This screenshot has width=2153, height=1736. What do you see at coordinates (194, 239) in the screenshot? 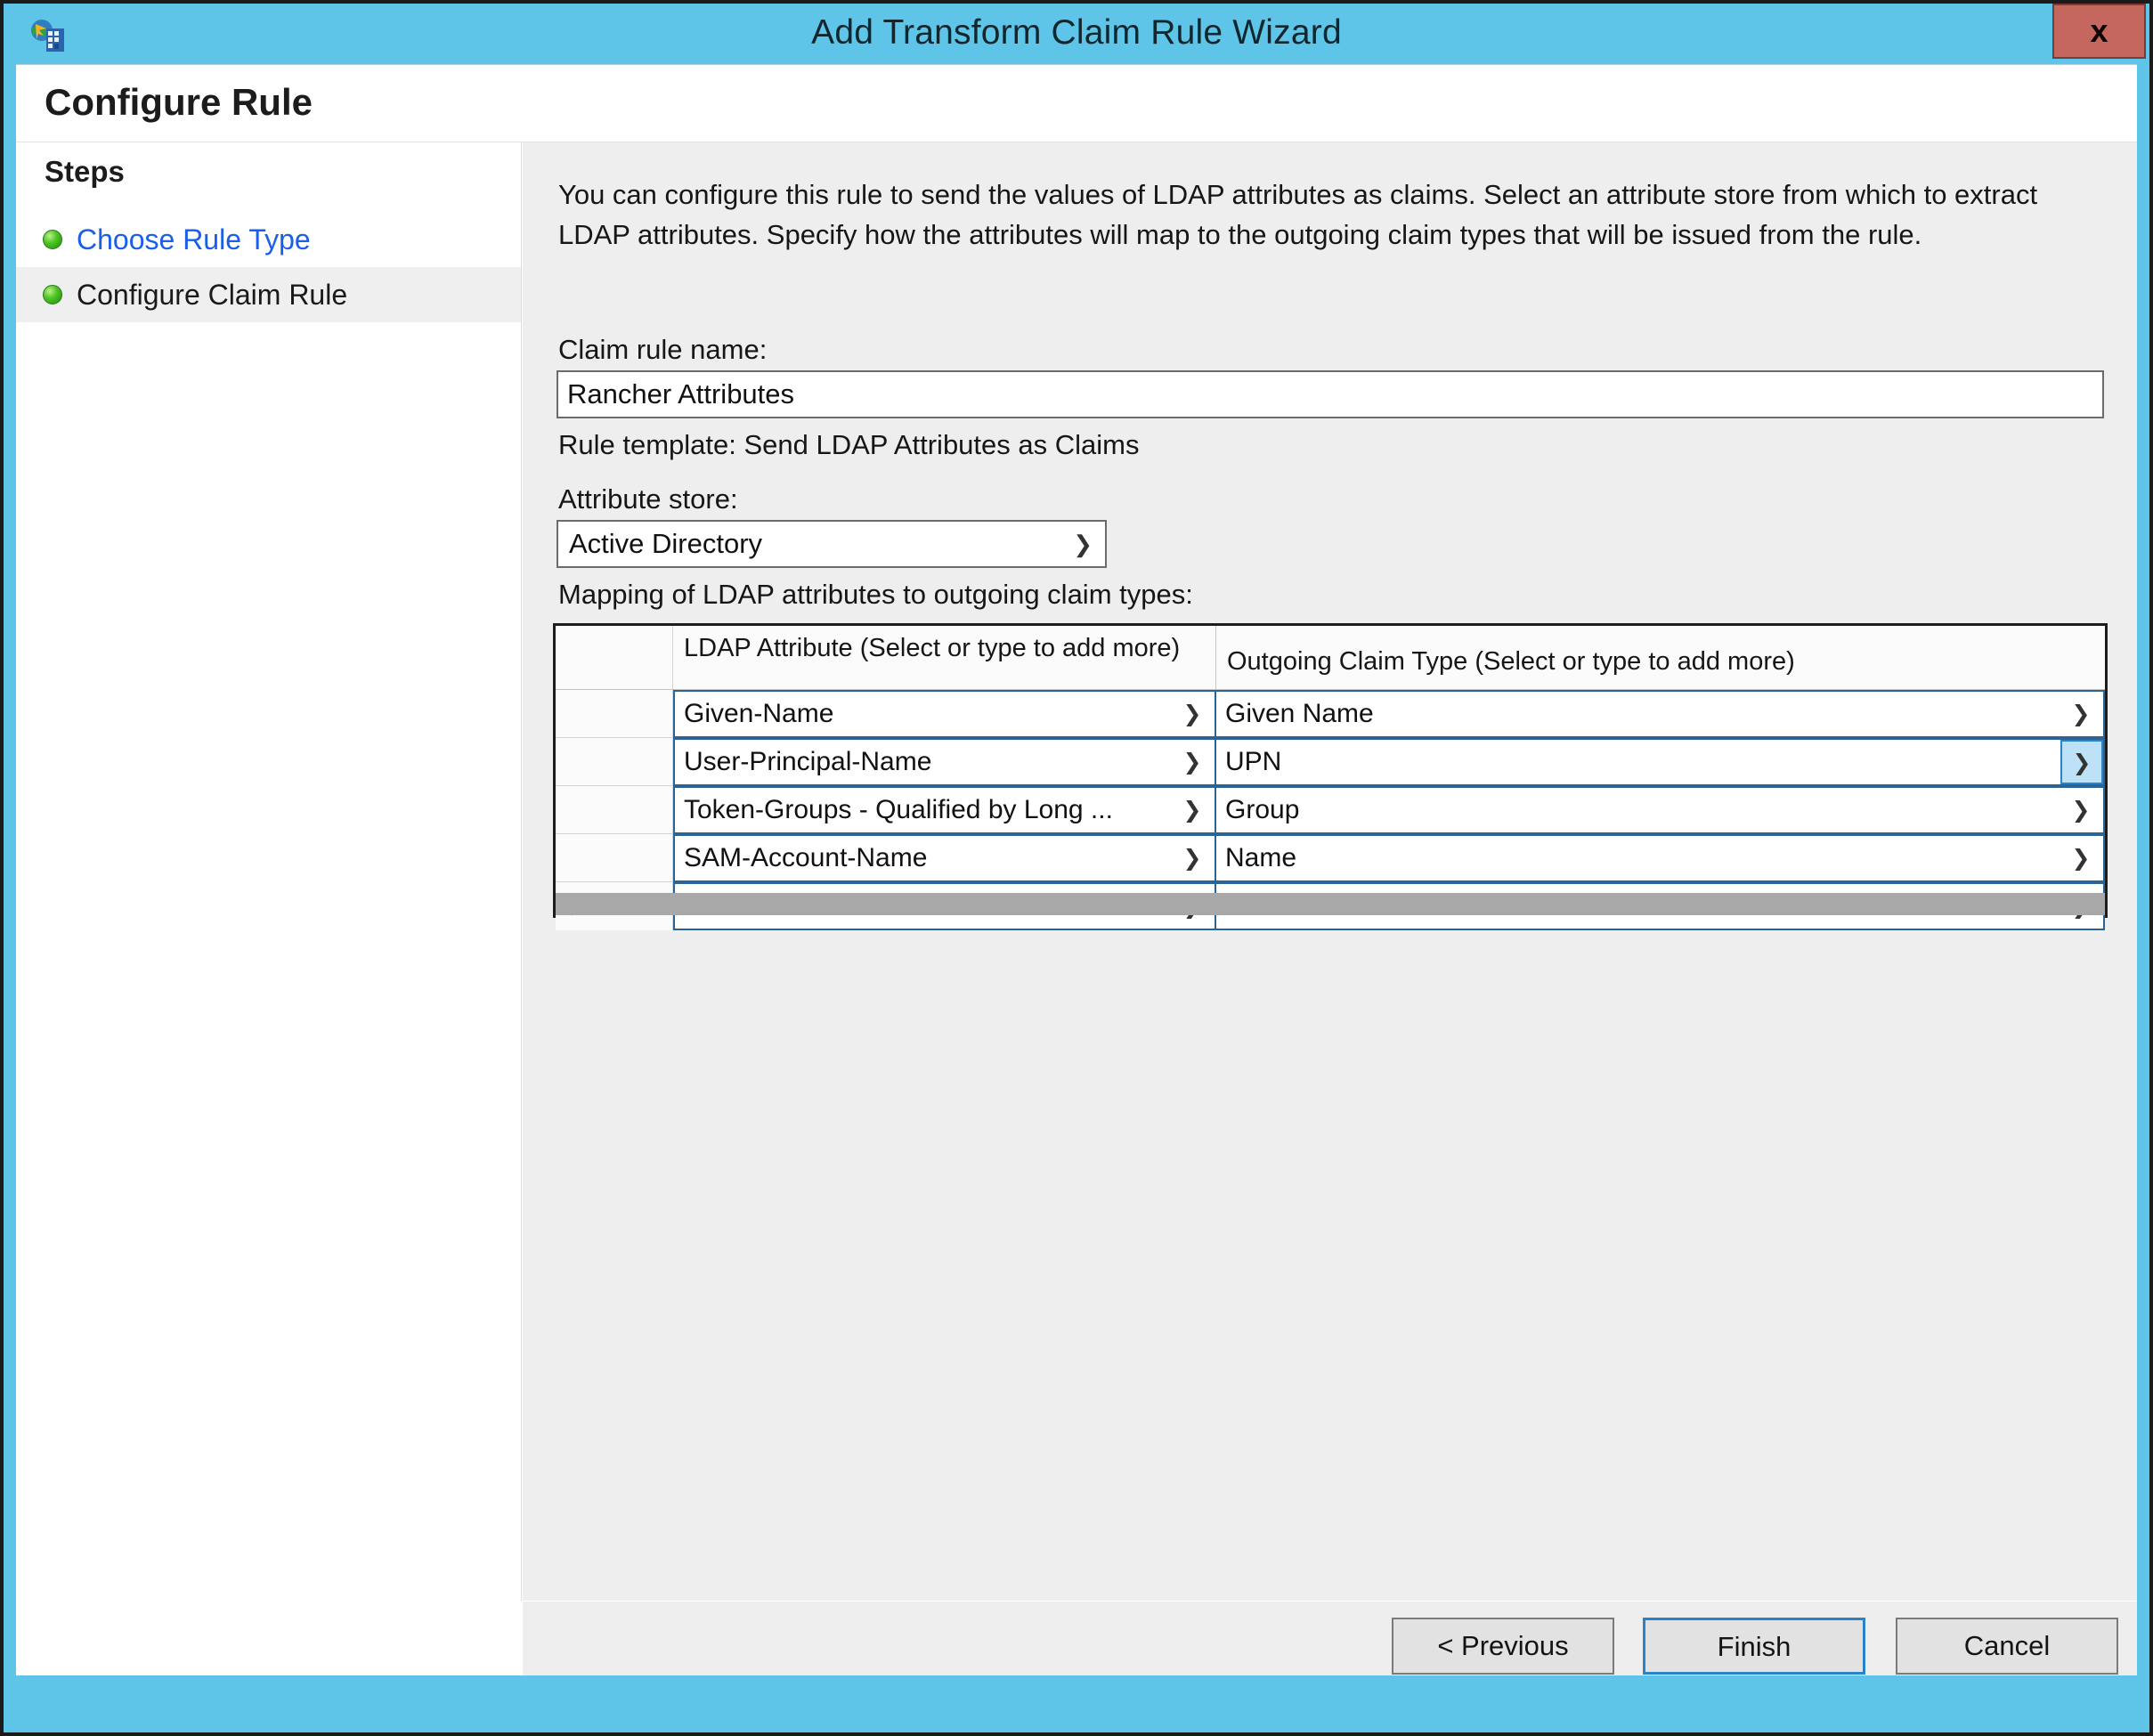
I see `sidebar-item-label: Choose Rule Type` at bounding box center [194, 239].